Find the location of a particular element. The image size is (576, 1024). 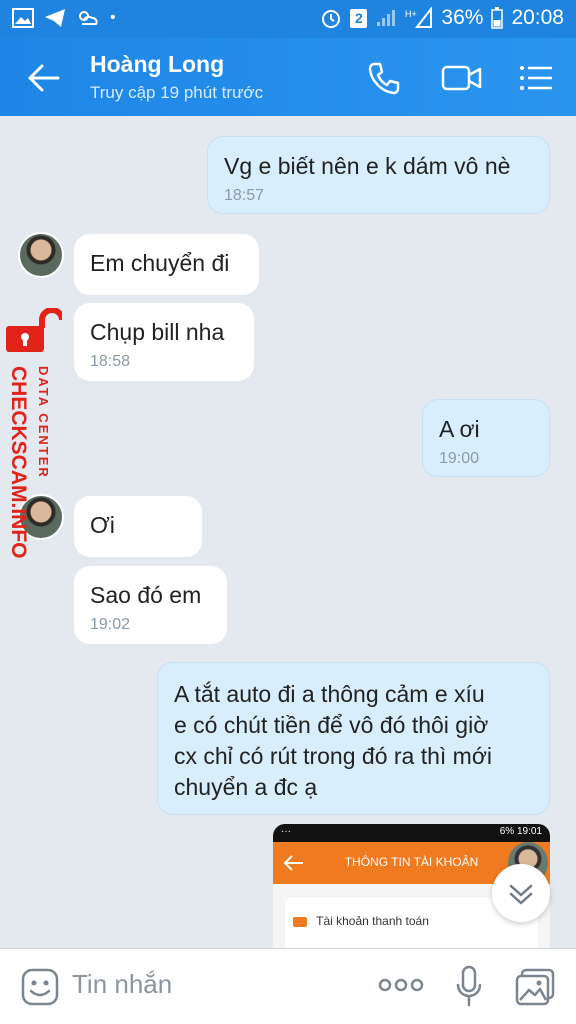

watermark-brand: CHECKSCAM.INFO is located at coordinates (18, 462).